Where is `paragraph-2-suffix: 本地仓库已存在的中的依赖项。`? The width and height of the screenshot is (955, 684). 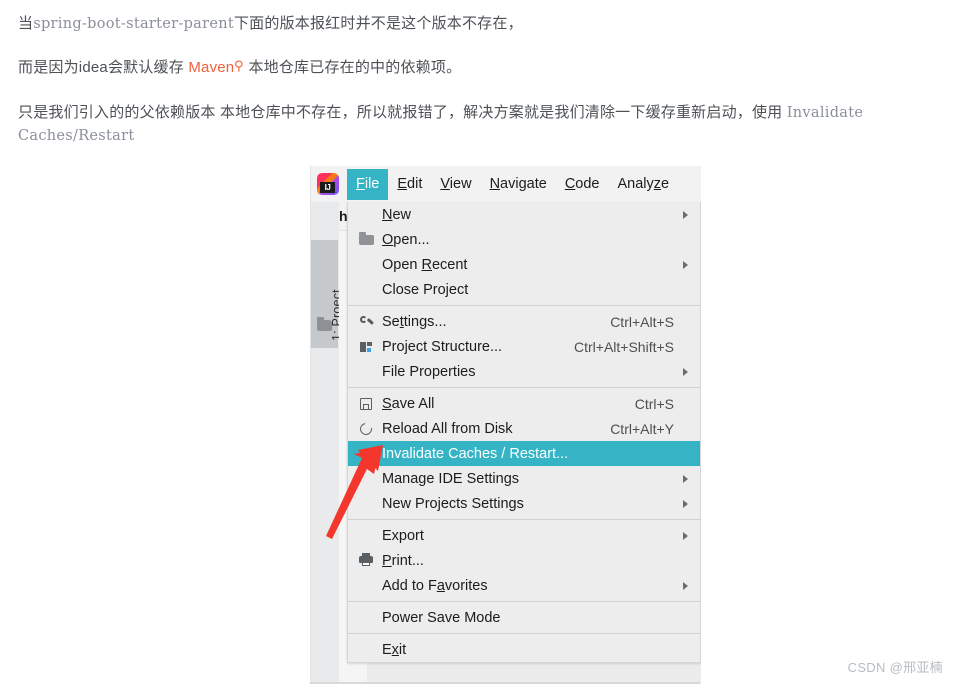
paragraph-2-suffix: 本地仓库已存在的中的依赖项。 is located at coordinates (353, 68).